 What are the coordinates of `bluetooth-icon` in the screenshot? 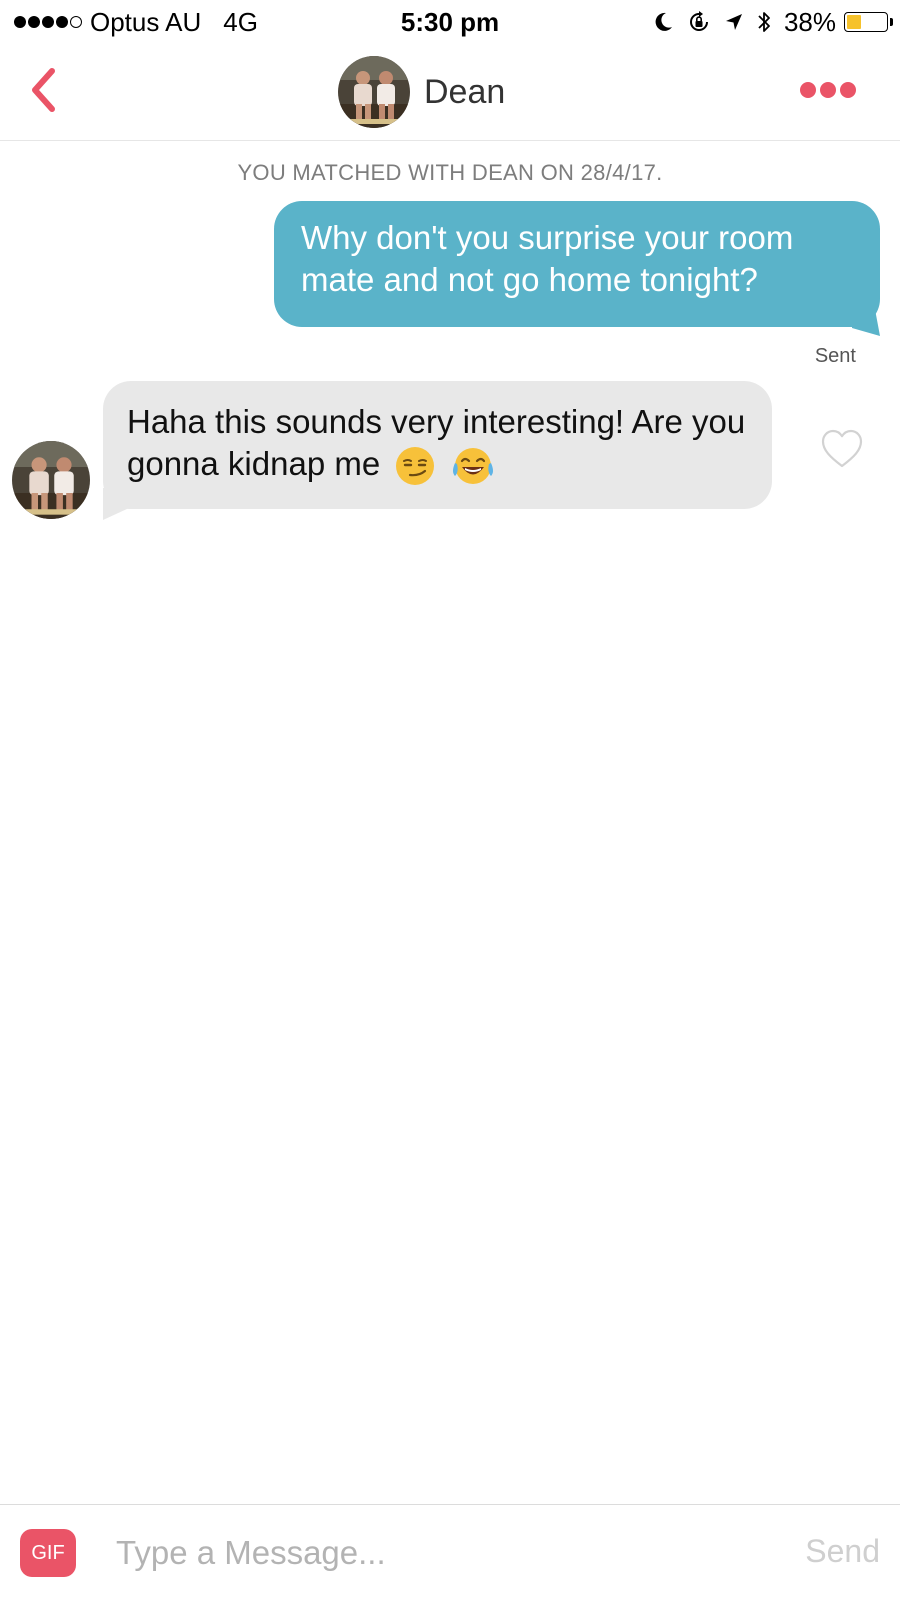 It's located at (764, 22).